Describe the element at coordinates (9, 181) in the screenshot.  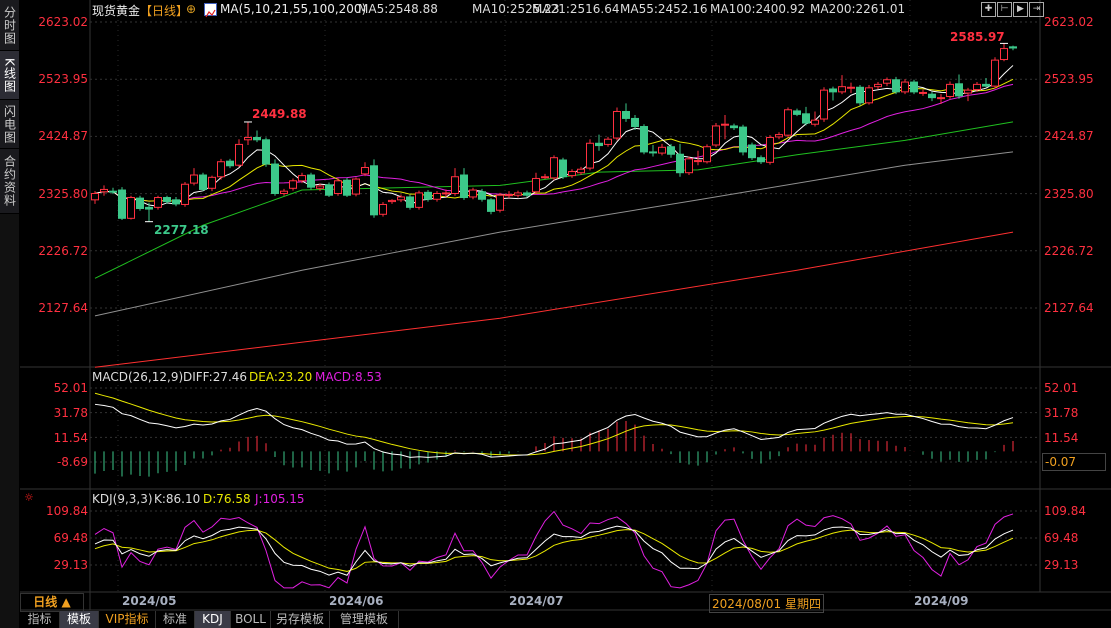
I see `sidebar-item-contract-info: 合约资料` at that location.